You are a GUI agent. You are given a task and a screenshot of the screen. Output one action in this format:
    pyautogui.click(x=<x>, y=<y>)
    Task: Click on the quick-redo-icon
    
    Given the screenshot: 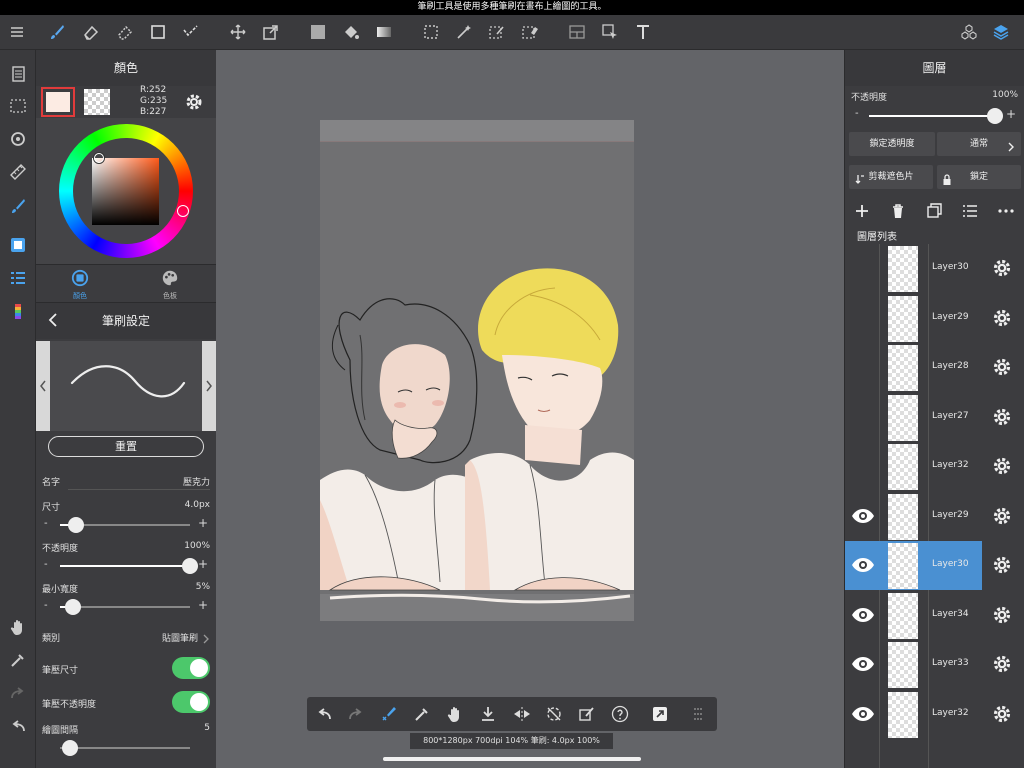 What is the action you would take?
    pyautogui.click(x=356, y=714)
    